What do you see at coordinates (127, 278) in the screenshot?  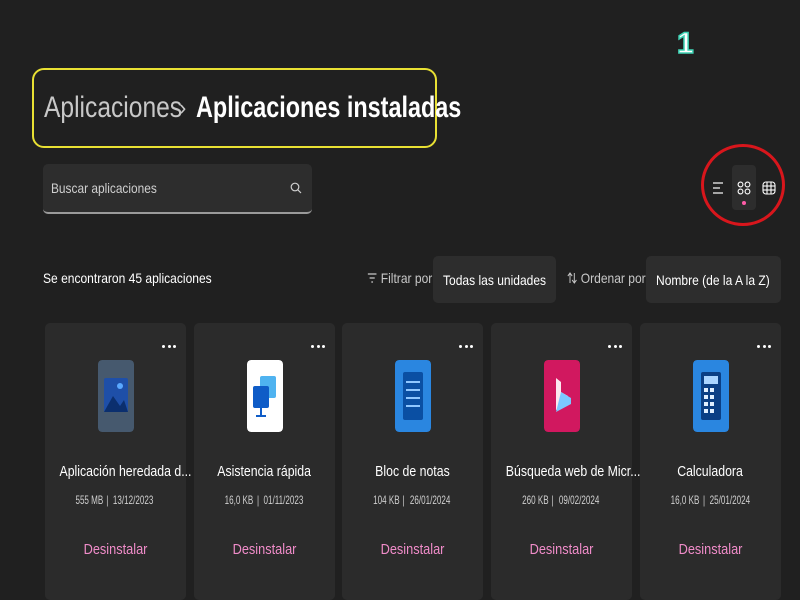 I see `results-count: Se encontraron 45 aplicaciones` at bounding box center [127, 278].